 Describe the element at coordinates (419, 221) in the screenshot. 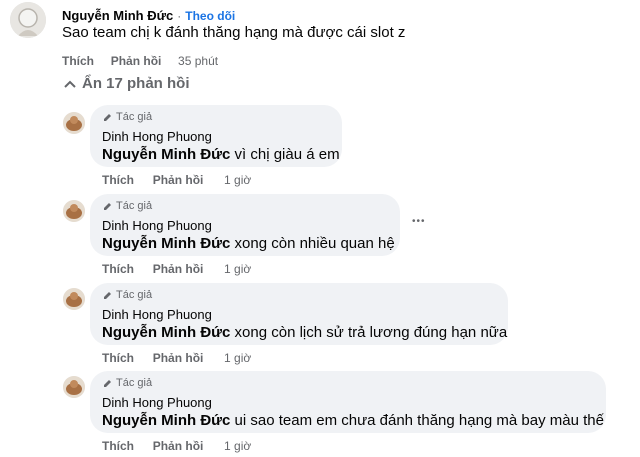

I see `more-options-button: •••` at that location.